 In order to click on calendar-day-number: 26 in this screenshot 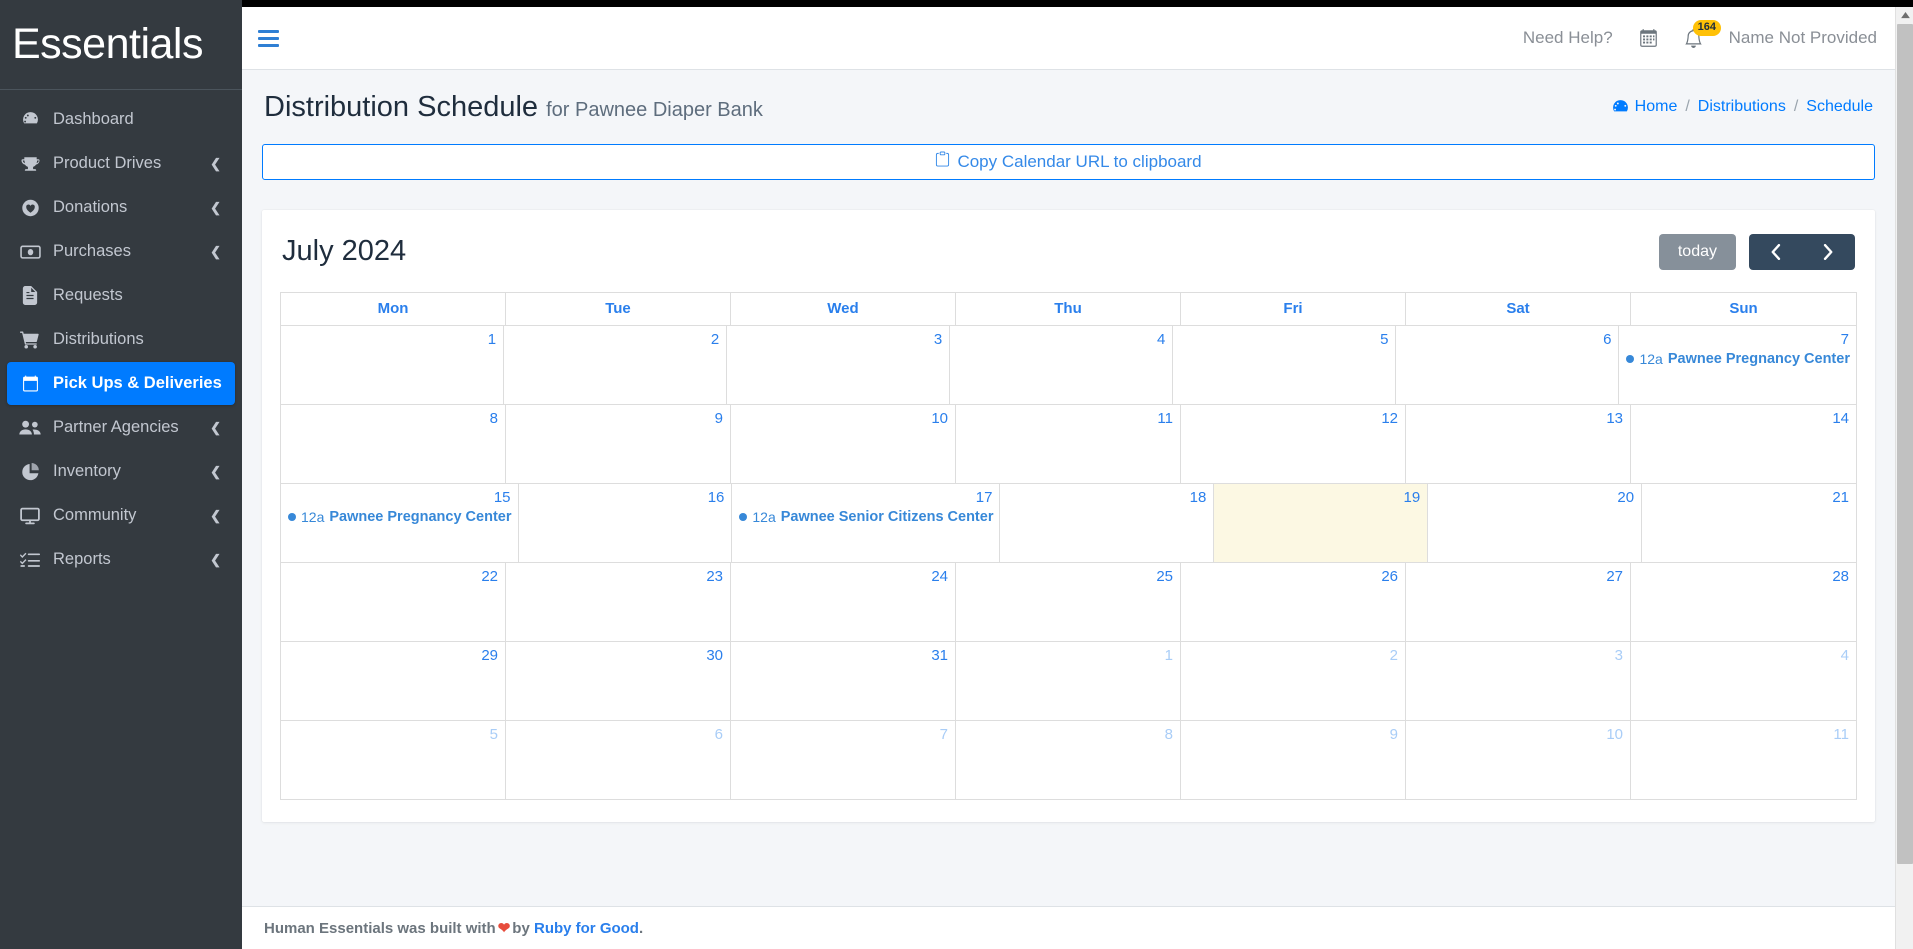, I will do `click(1293, 576)`.